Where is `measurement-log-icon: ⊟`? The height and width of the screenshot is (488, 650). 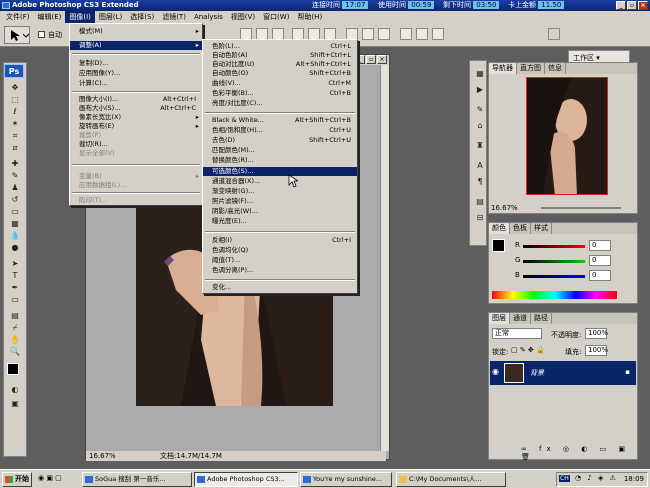
measurement-log-icon: ⊟ is located at coordinates (480, 218).